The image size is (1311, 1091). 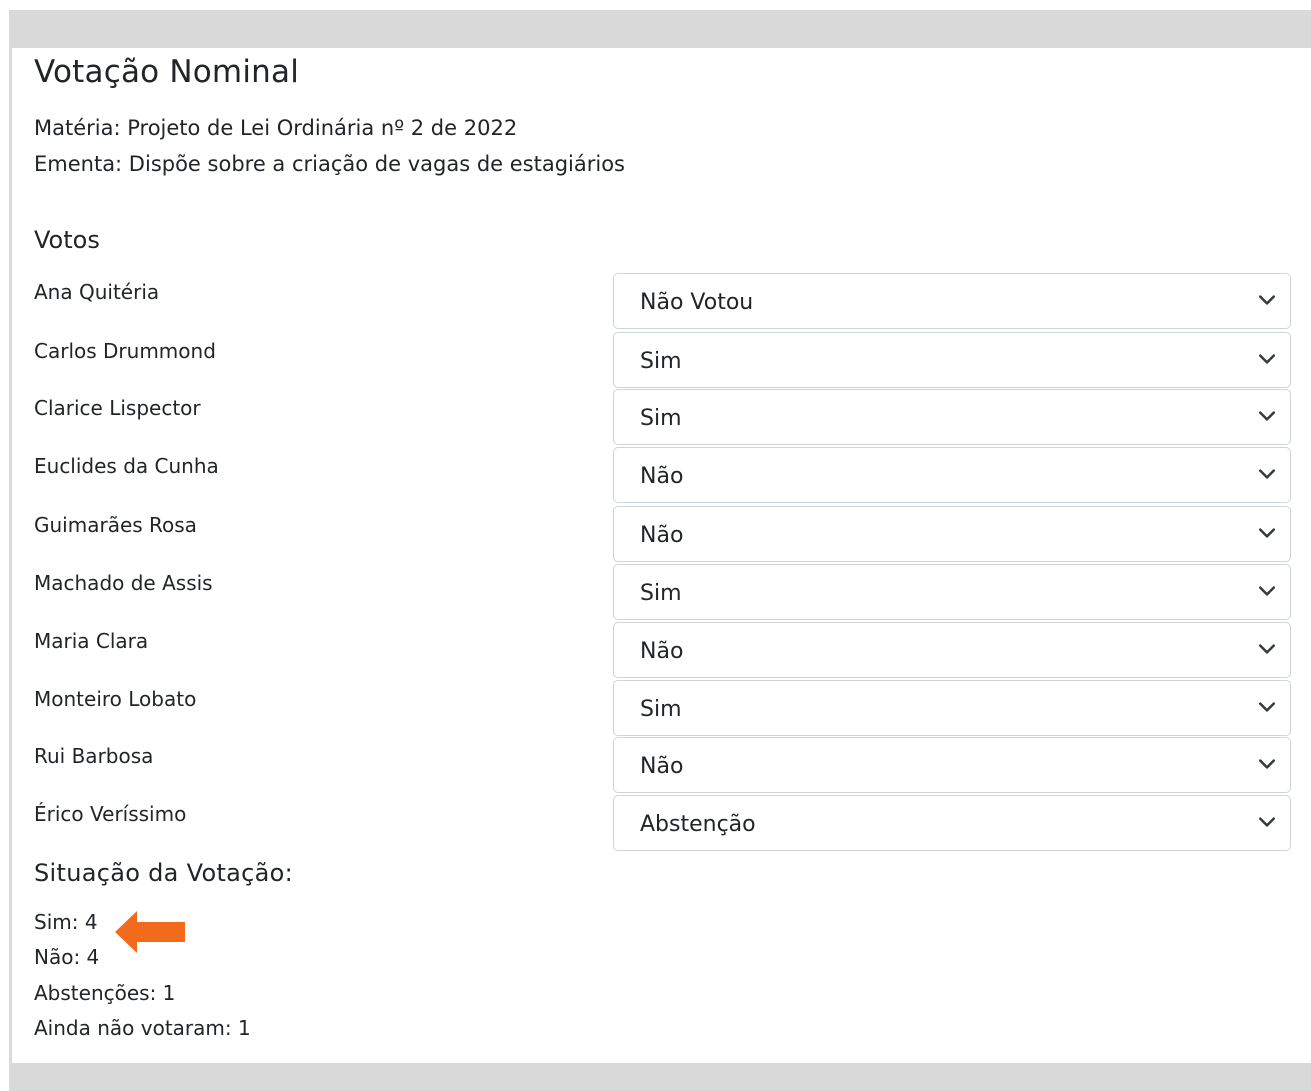 What do you see at coordinates (94, 756) in the screenshot?
I see `councilor-name: Rui Barbosa` at bounding box center [94, 756].